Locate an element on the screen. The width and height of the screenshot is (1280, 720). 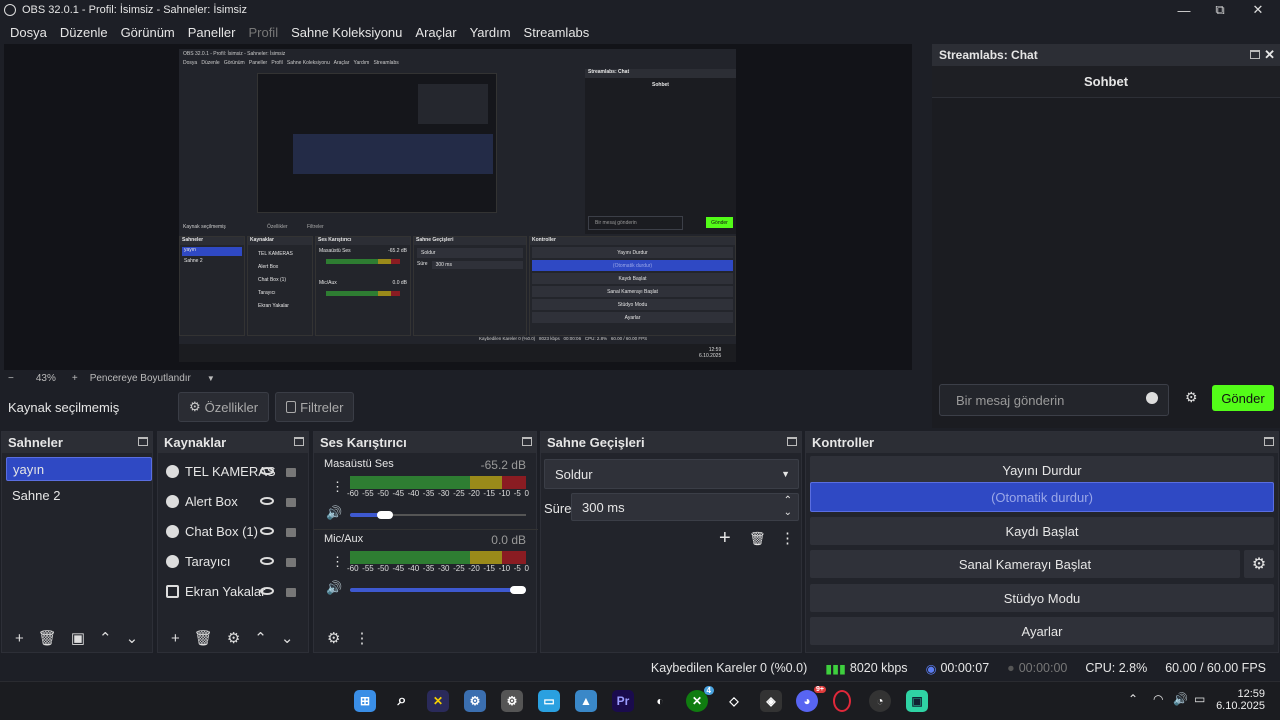
studio-mode-button: Stüdyo Modu is located at coordinates (1042, 598).